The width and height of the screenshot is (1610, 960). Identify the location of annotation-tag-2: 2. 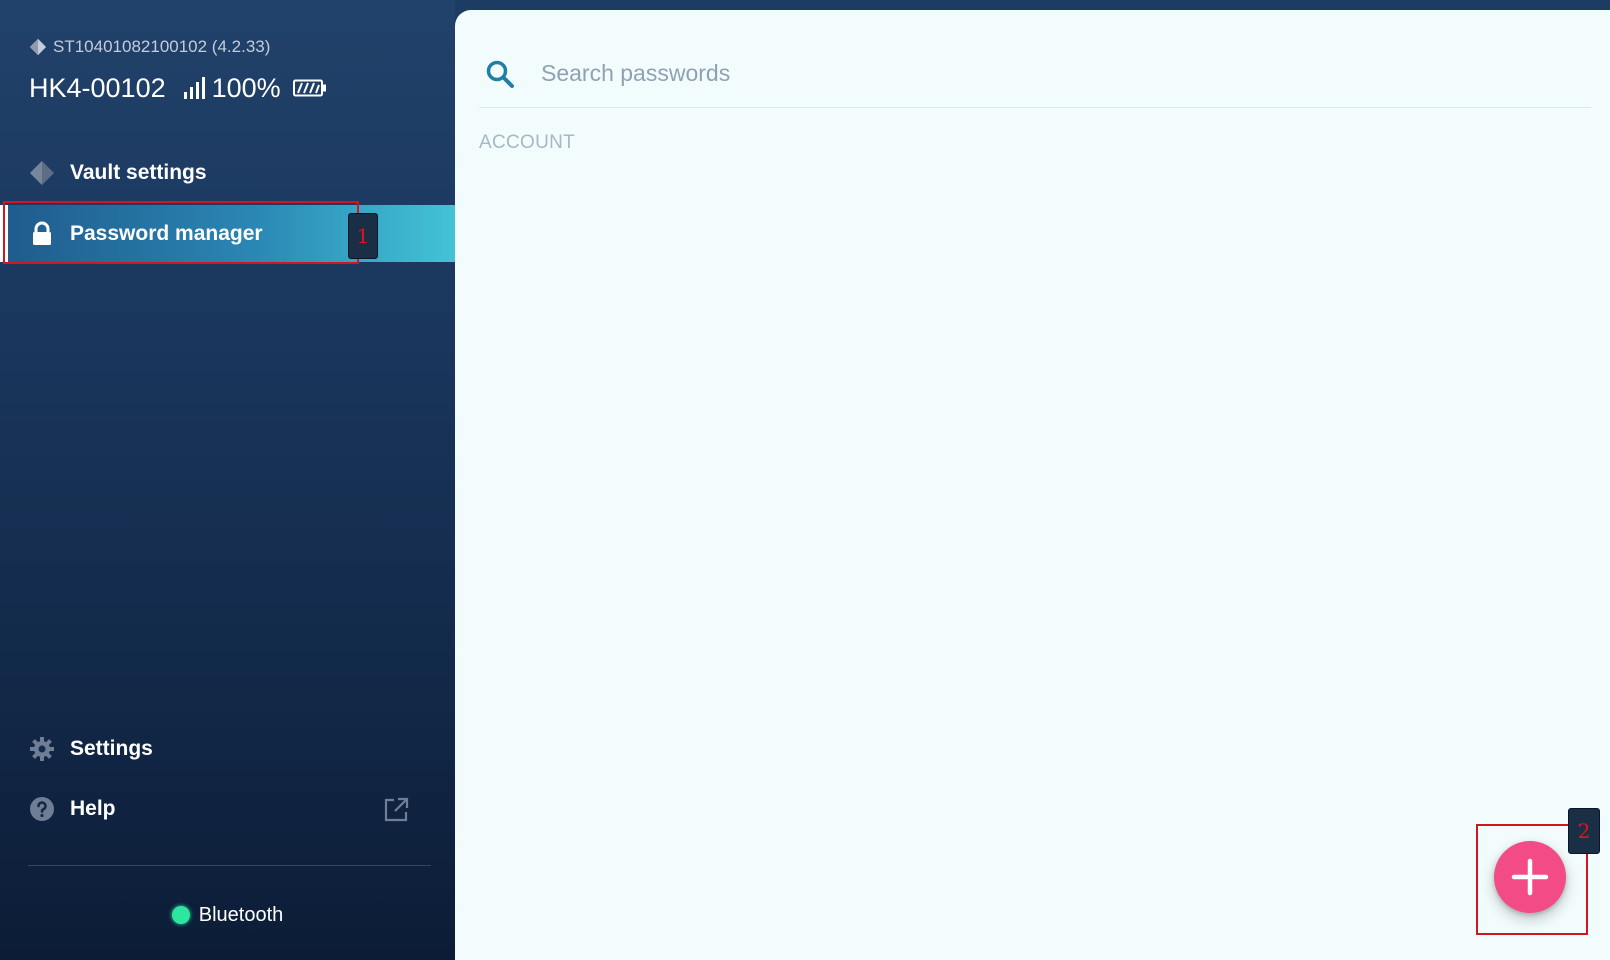
(1584, 831).